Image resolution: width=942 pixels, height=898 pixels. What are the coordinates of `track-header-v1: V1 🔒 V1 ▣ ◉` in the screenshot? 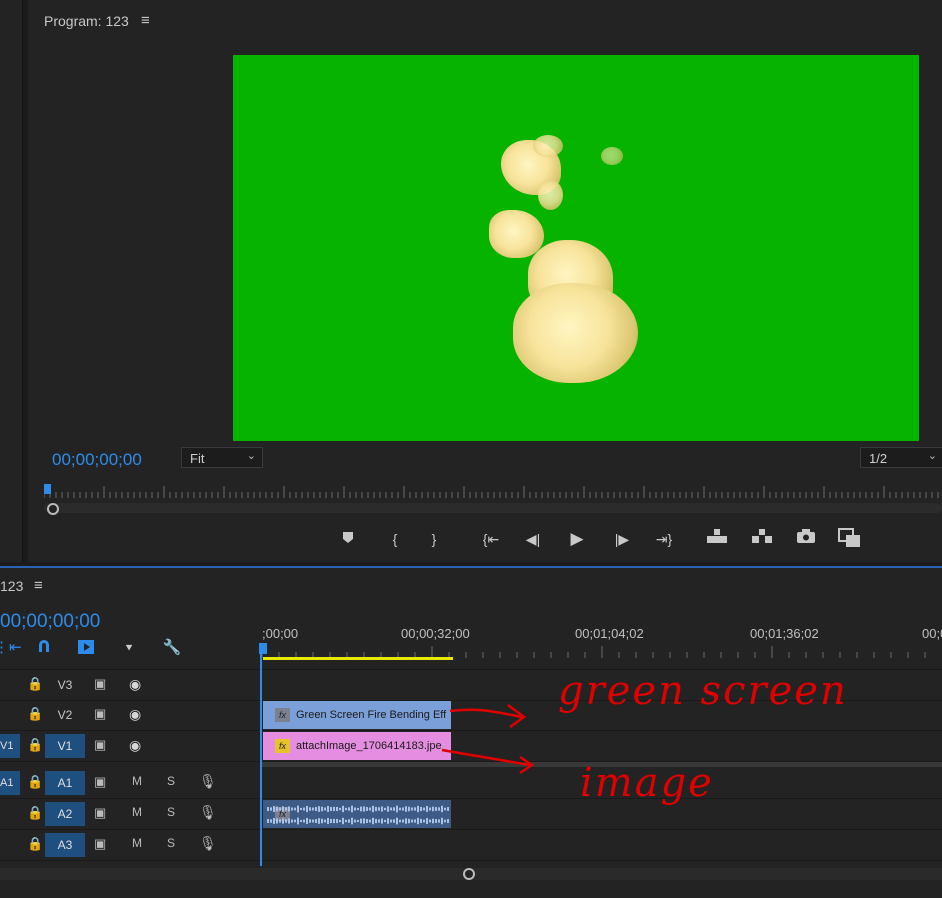 It's located at (129, 746).